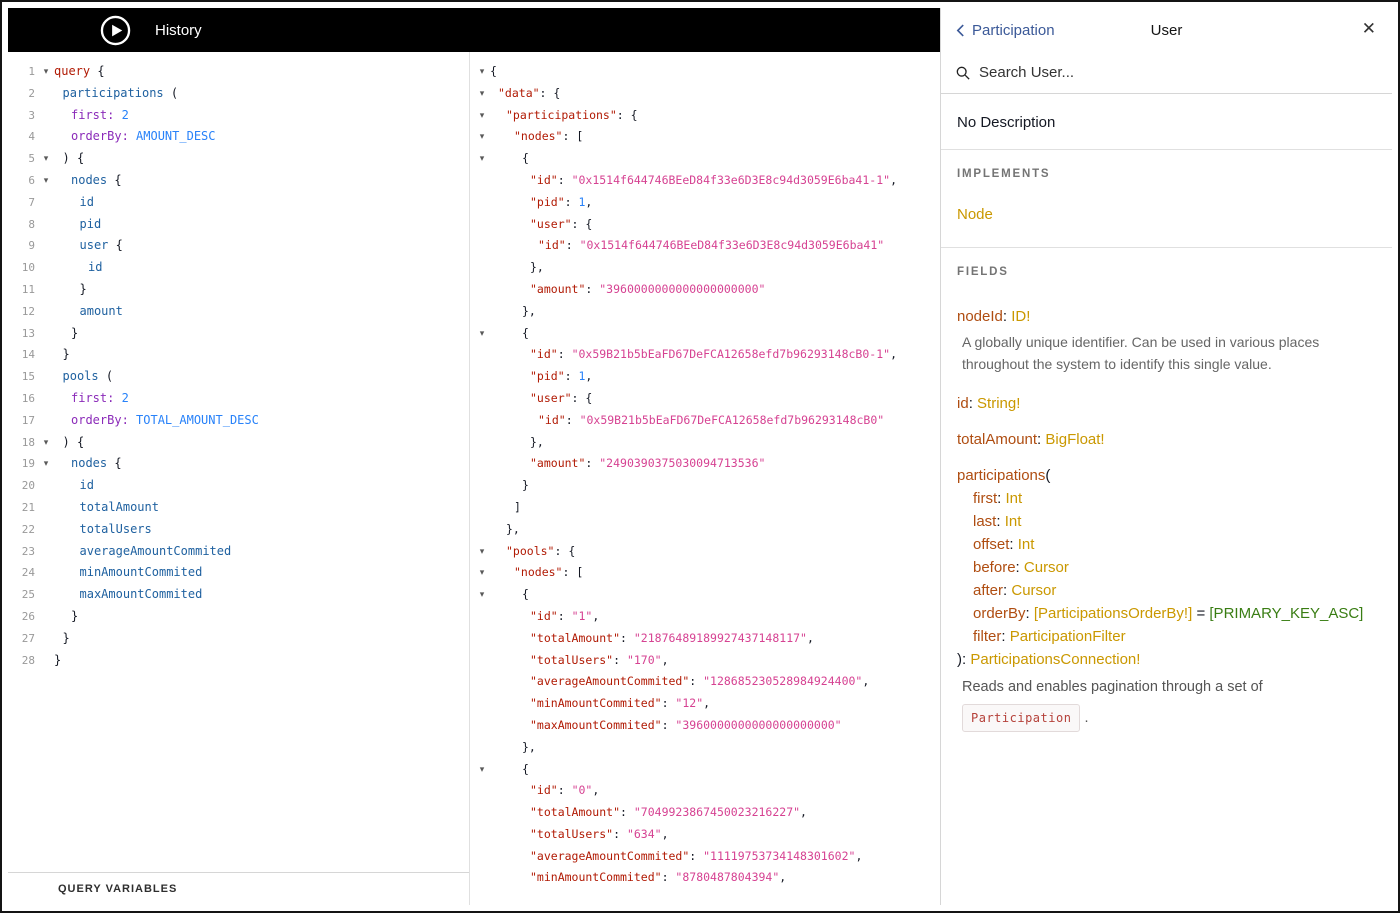 Image resolution: width=1400 pixels, height=913 pixels. Describe the element at coordinates (1166, 214) in the screenshot. I see `doc-type-link-node: Node` at that location.